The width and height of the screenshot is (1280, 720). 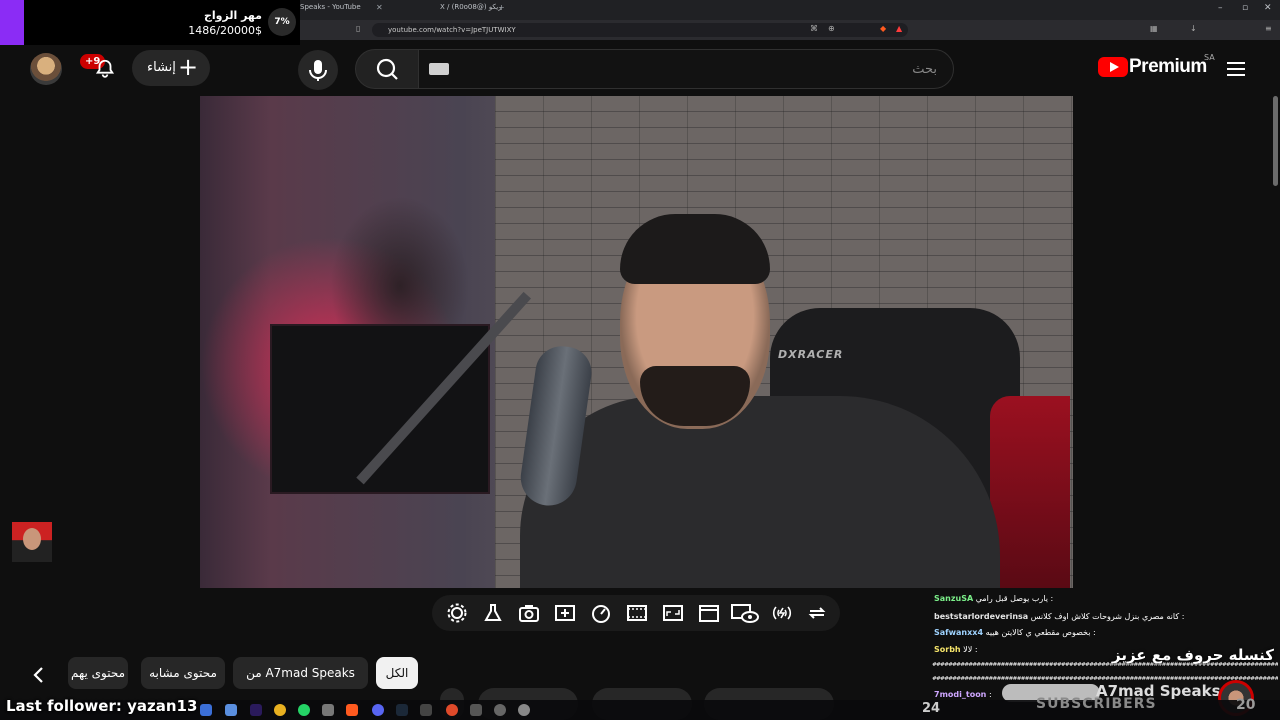 What do you see at coordinates (959, 632) in the screenshot?
I see `chat-username: Safwanxx4` at bounding box center [959, 632].